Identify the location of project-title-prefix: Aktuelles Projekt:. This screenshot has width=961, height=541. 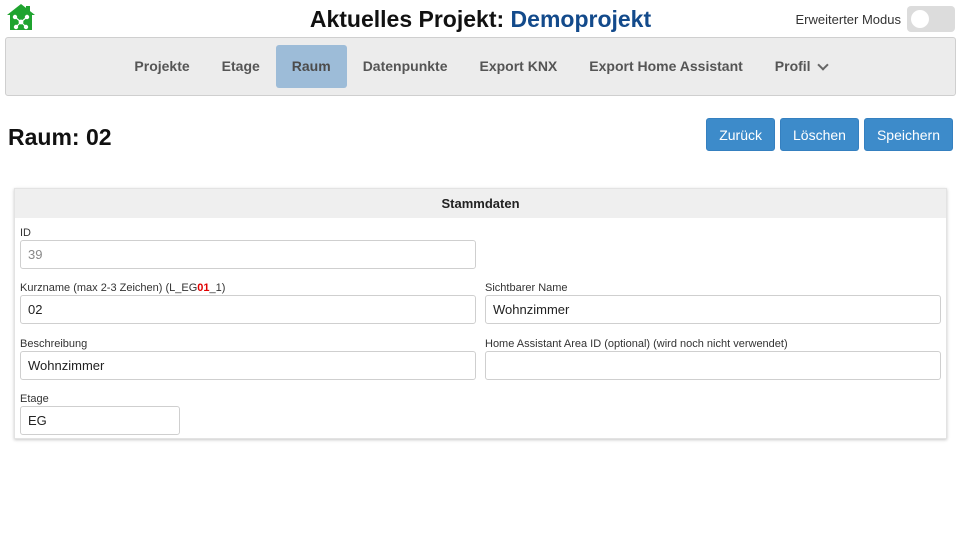
(407, 19).